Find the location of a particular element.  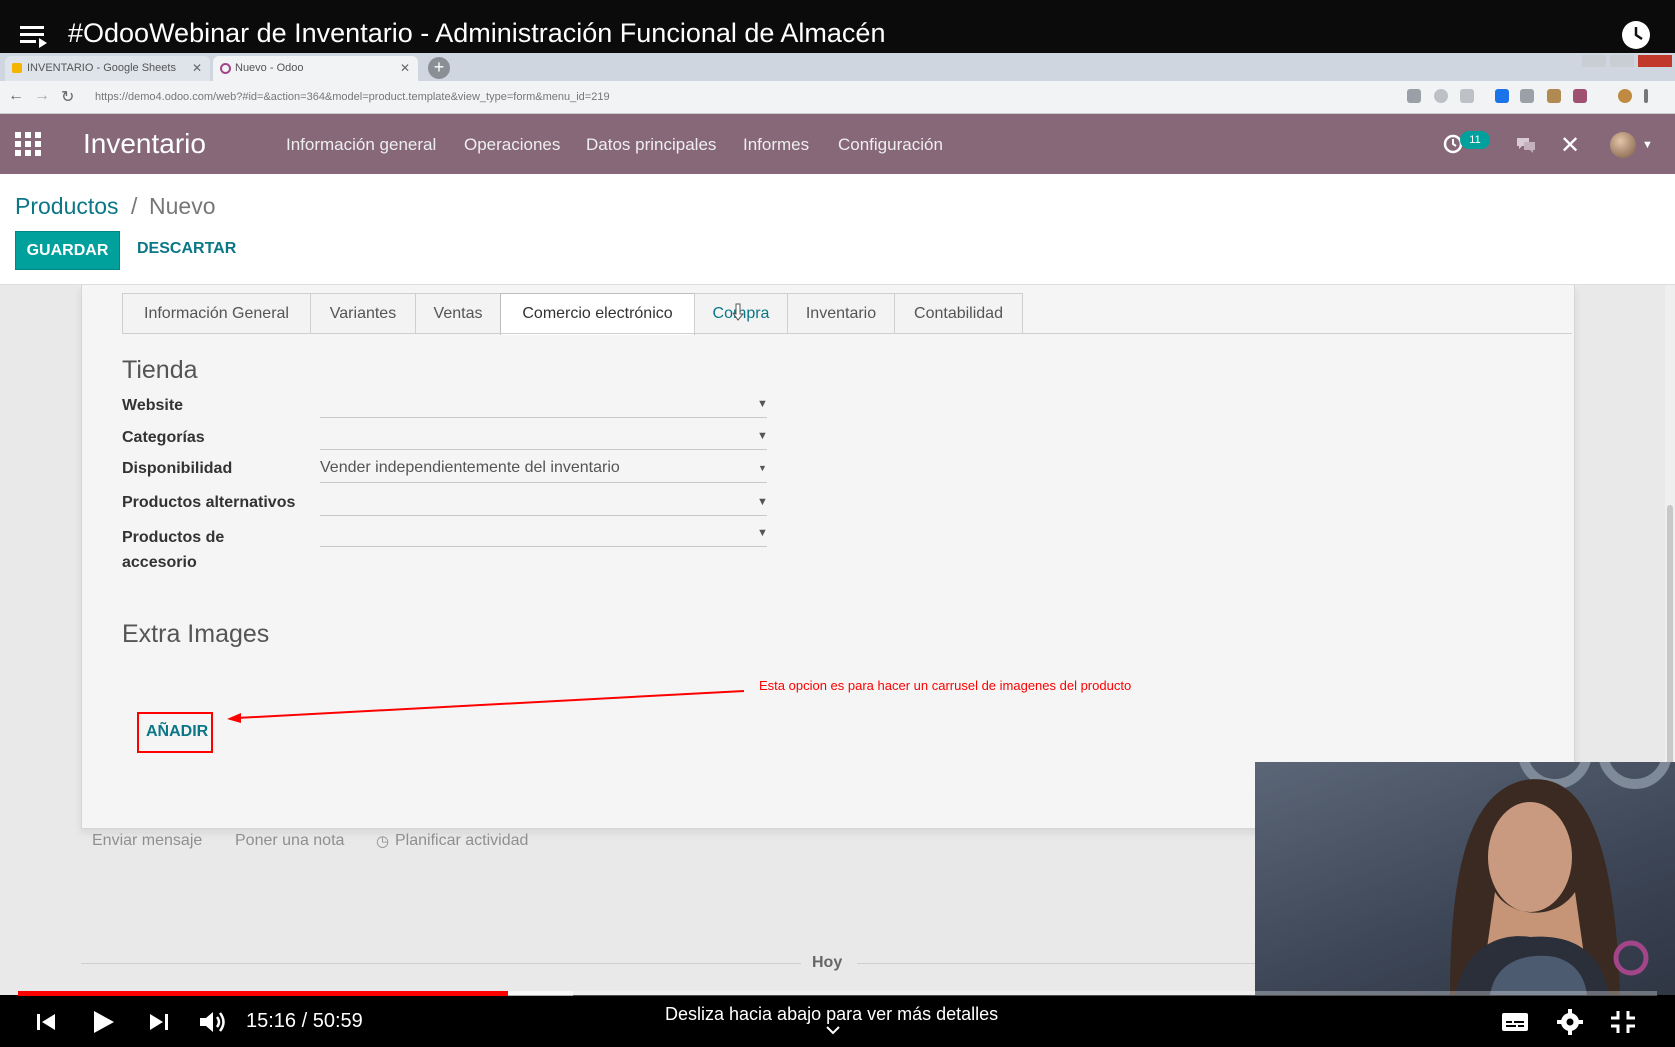

user-avatar is located at coordinates (1623, 145).